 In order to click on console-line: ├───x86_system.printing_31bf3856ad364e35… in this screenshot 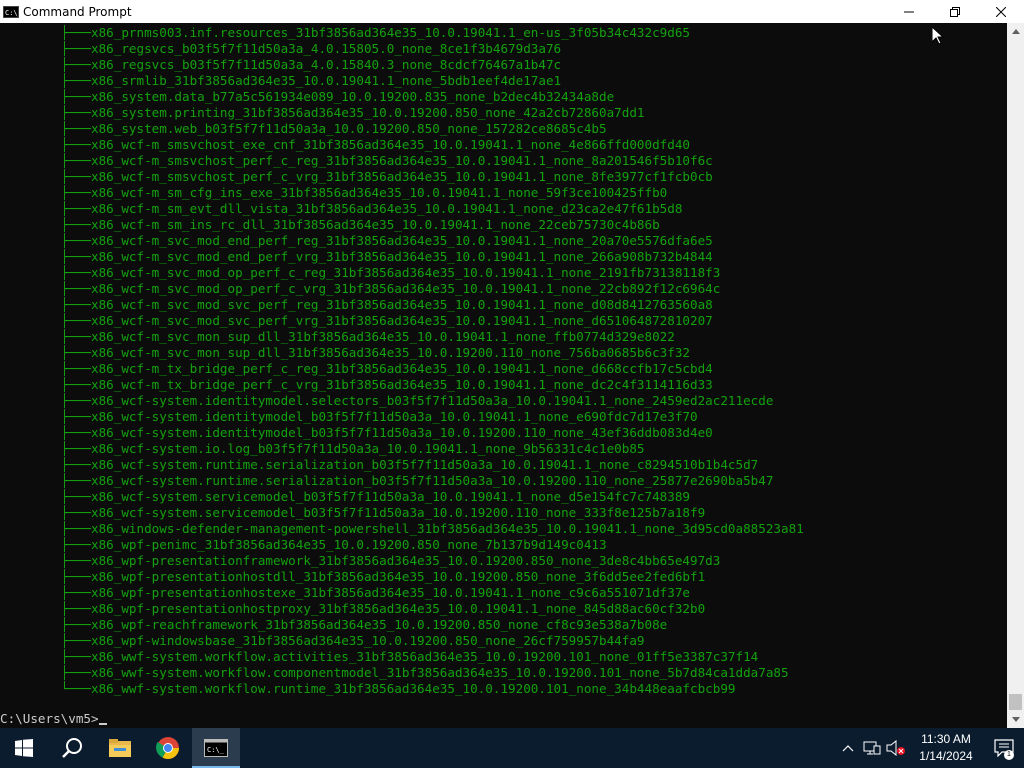, I will do `click(503, 113)`.